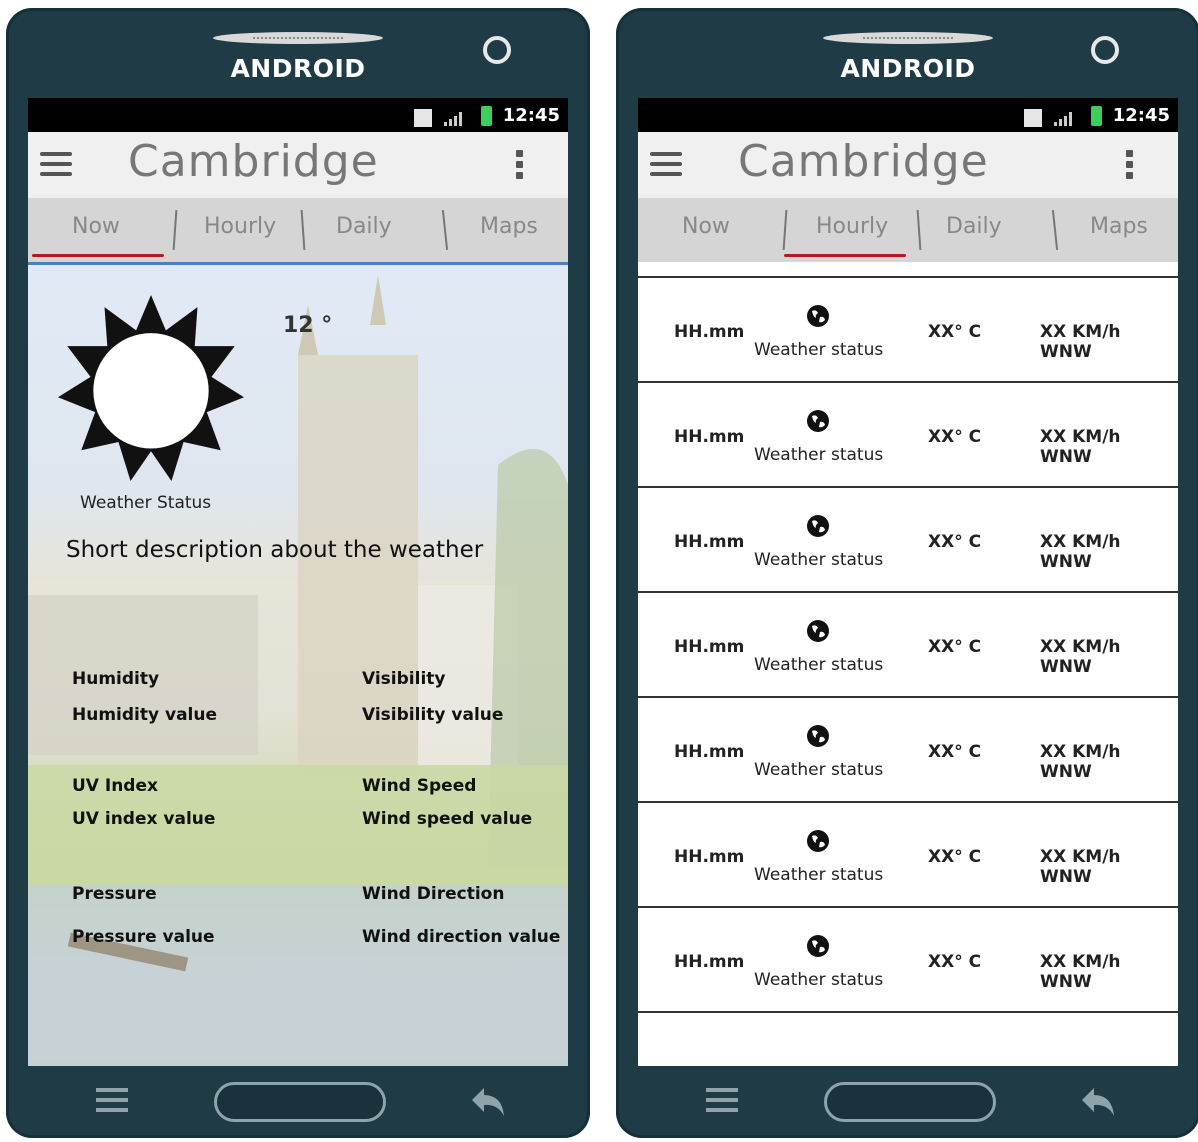  What do you see at coordinates (151, 388) in the screenshot?
I see `sun-icon` at bounding box center [151, 388].